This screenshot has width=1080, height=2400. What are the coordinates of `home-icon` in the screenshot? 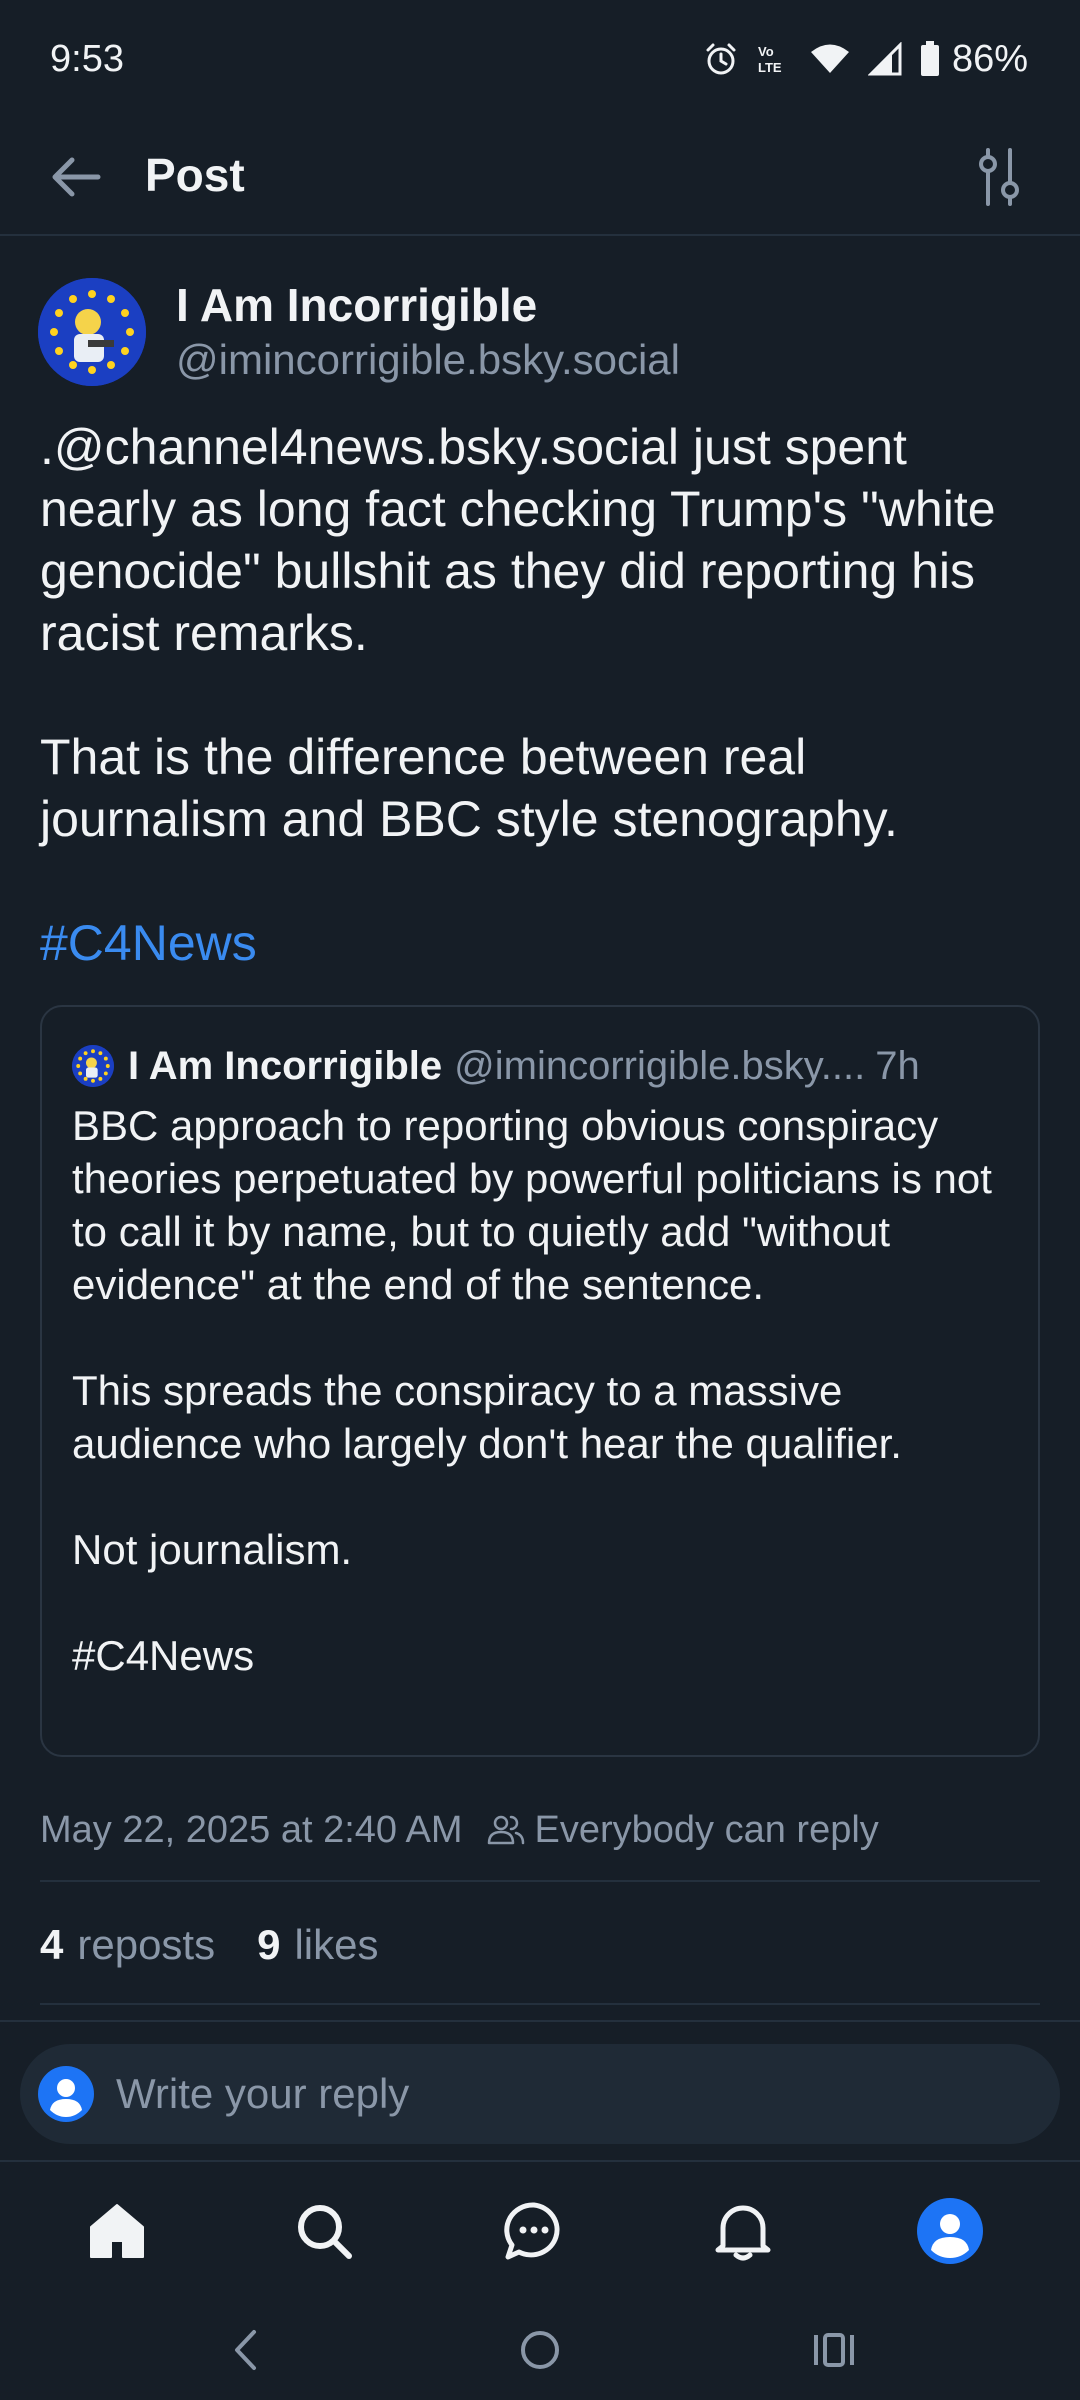 It's located at (117, 2231).